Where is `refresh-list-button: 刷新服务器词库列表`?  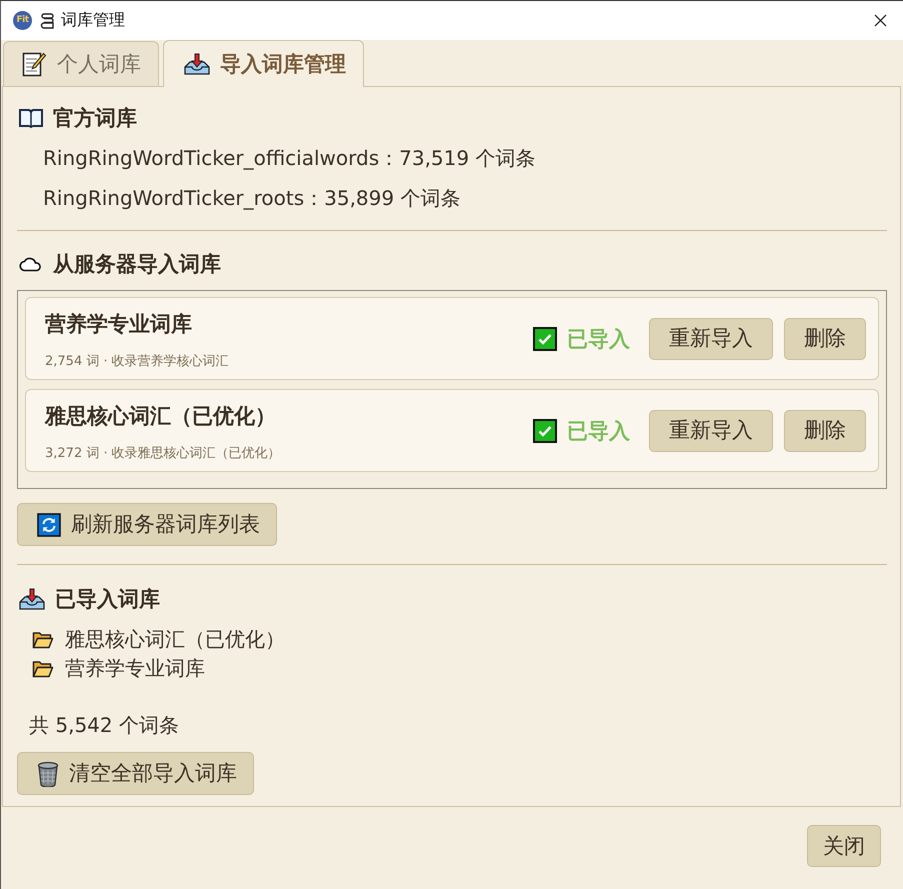
refresh-list-button: 刷新服务器词库列表 is located at coordinates (147, 524).